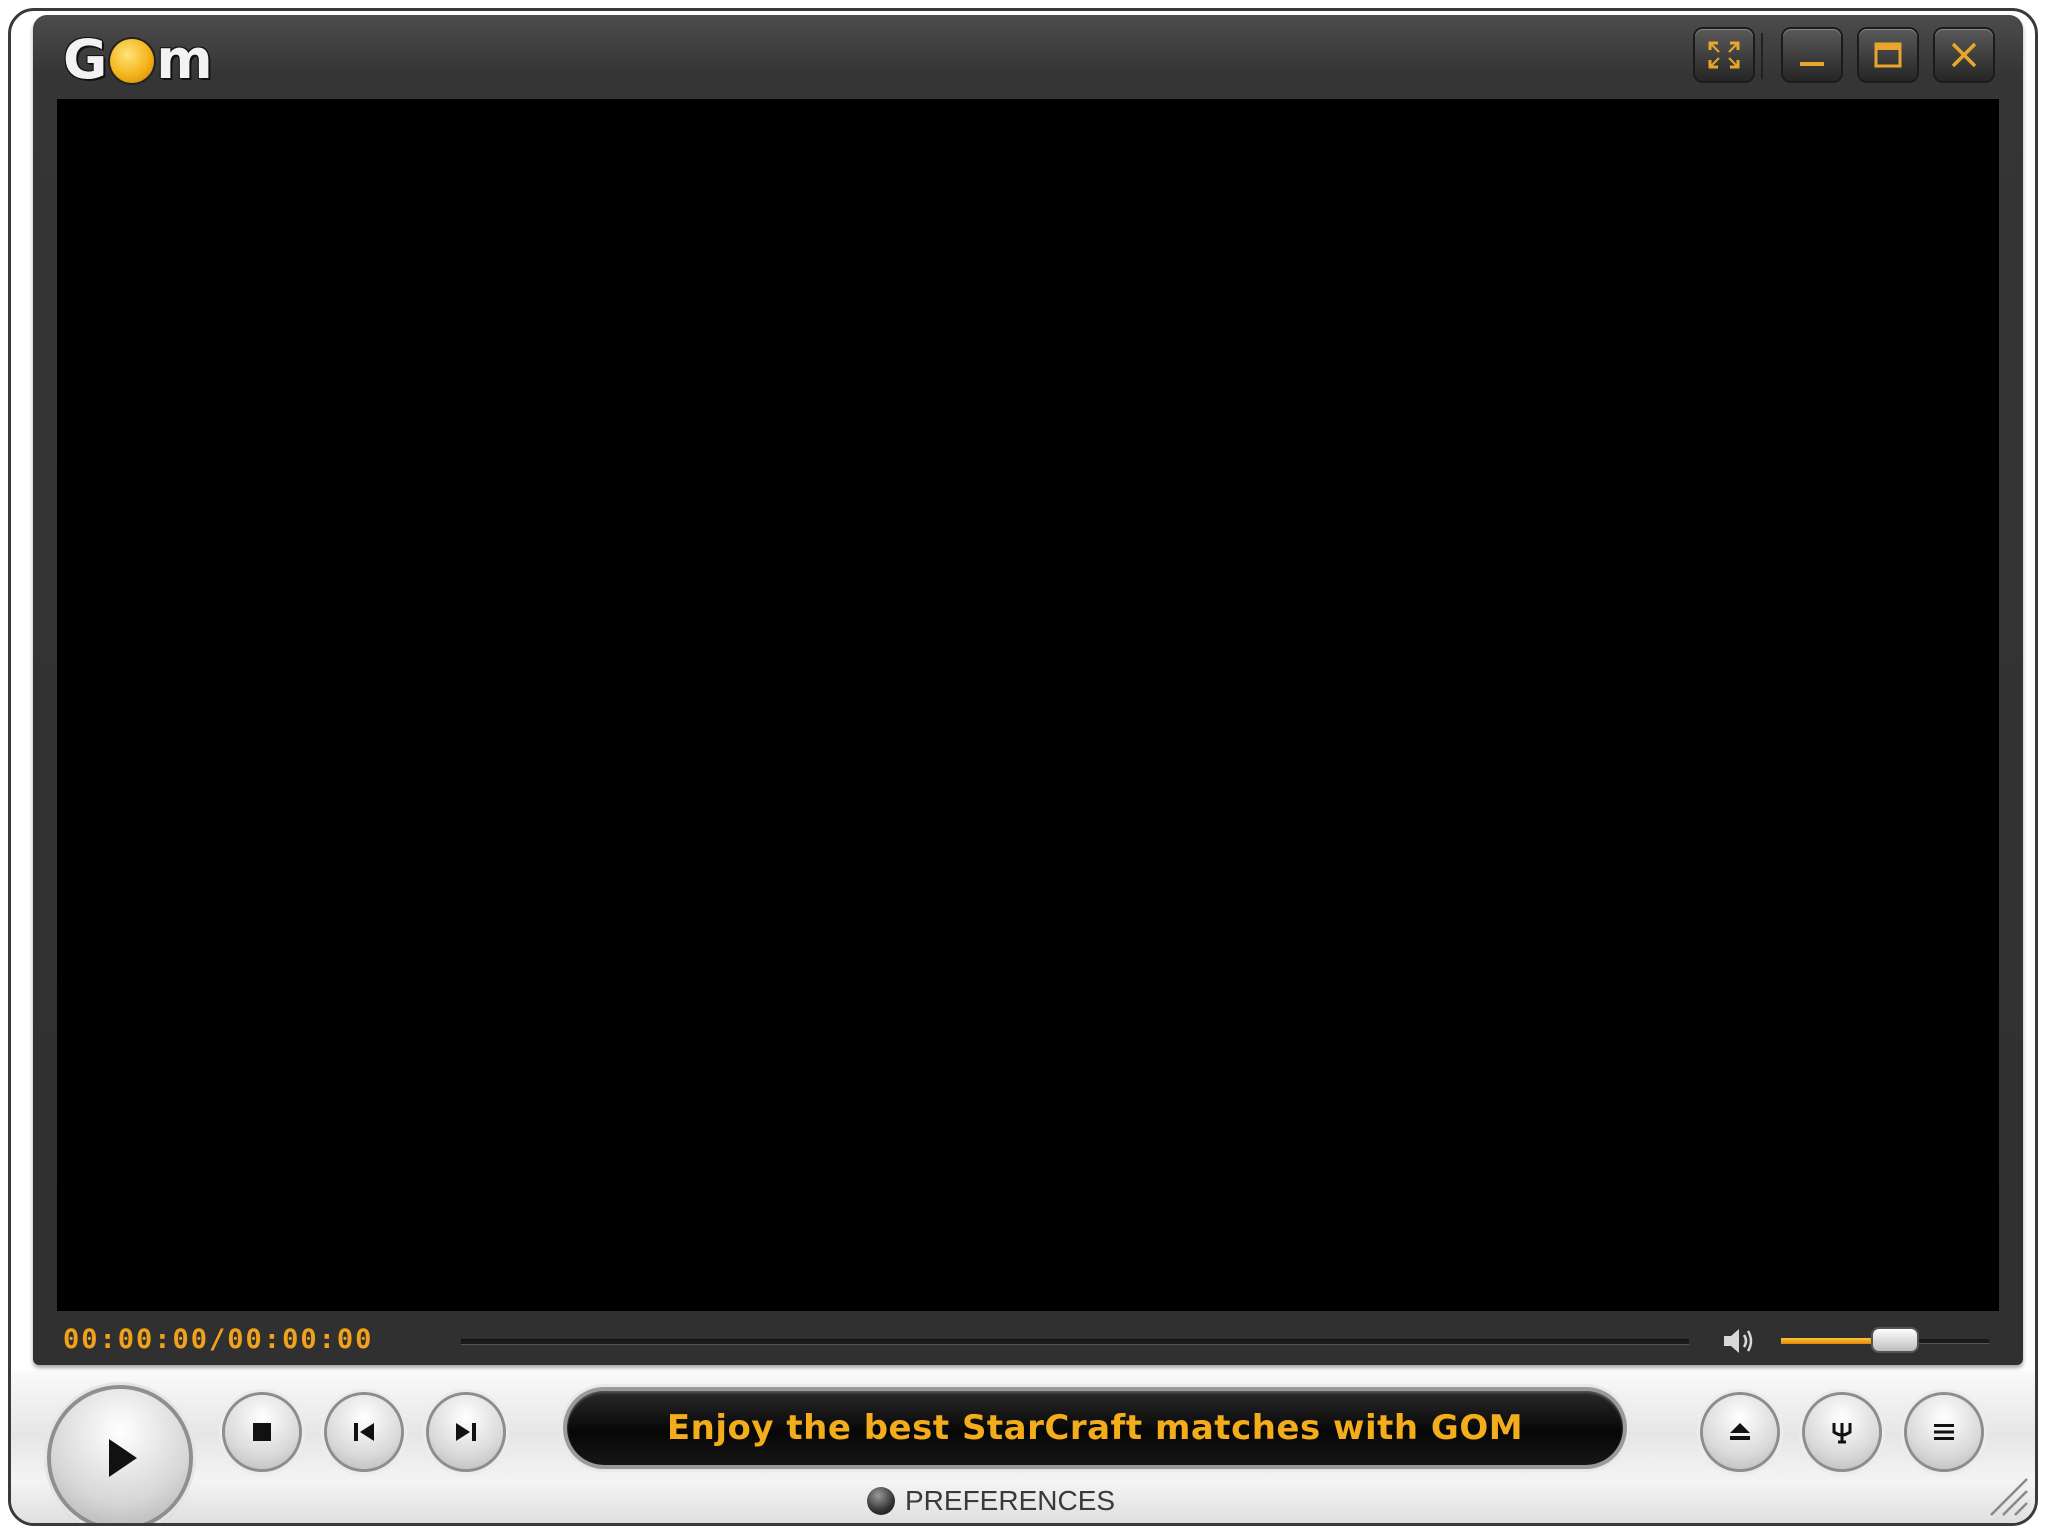  I want to click on next-button, so click(466, 1432).